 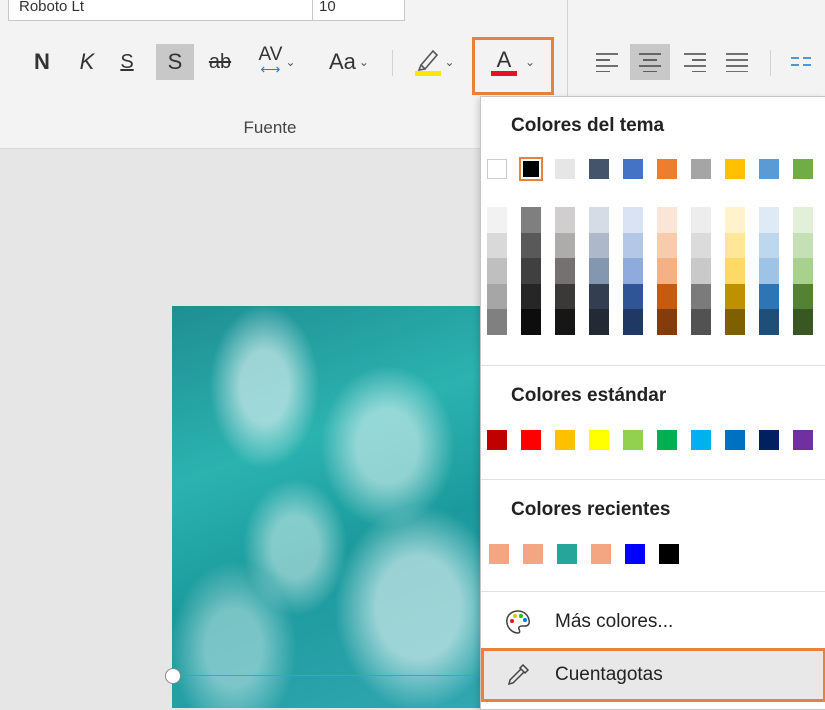 What do you see at coordinates (164, 10) in the screenshot?
I see `font-name-combobox: Roboto Lt` at bounding box center [164, 10].